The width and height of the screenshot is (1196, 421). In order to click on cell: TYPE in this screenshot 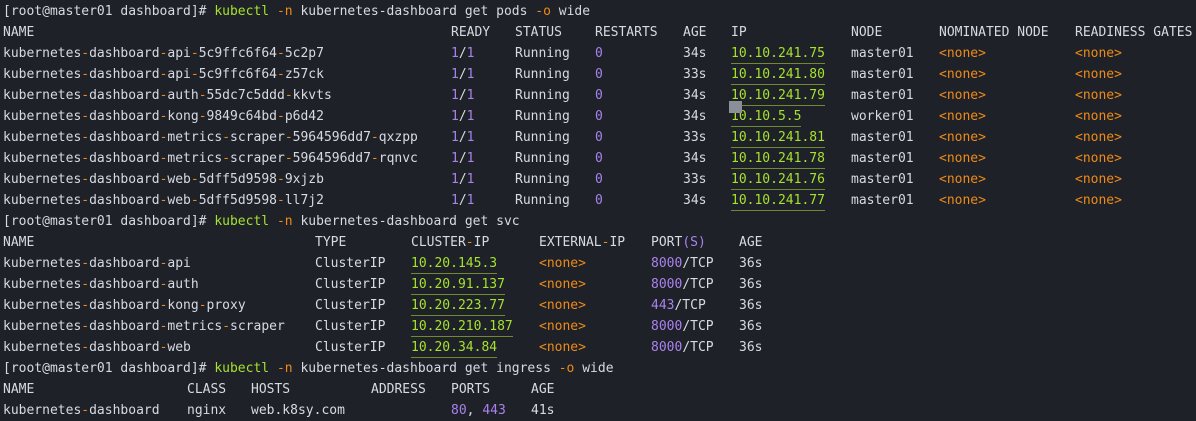, I will do `click(331, 242)`.